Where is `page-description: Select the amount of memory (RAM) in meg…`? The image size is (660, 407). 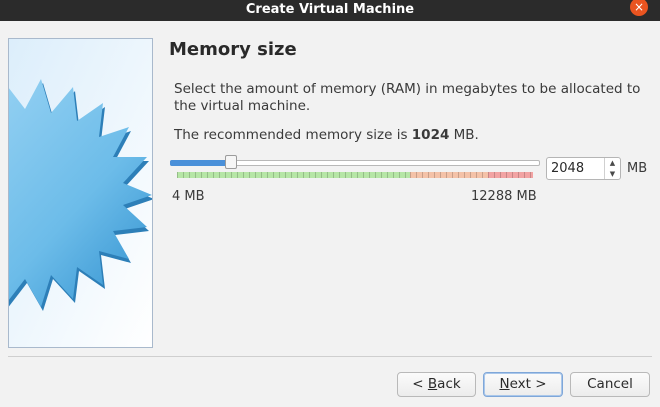 page-description: Select the amount of memory (RAM) in meg… is located at coordinates (407, 97).